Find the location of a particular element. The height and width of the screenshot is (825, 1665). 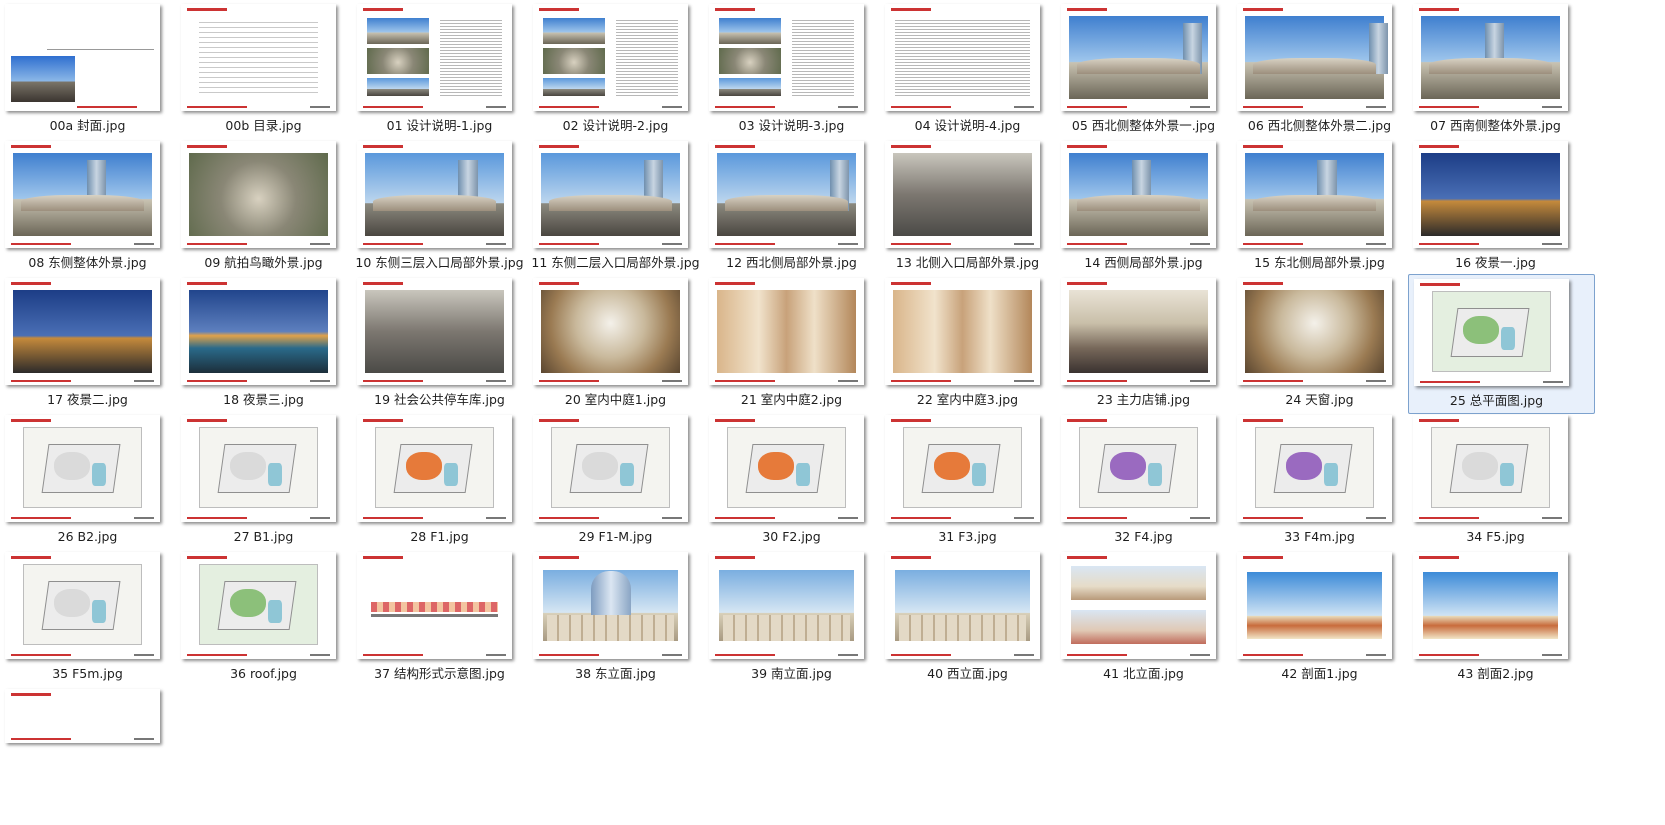

file-name: 28 F1.jpg is located at coordinates (439, 537).